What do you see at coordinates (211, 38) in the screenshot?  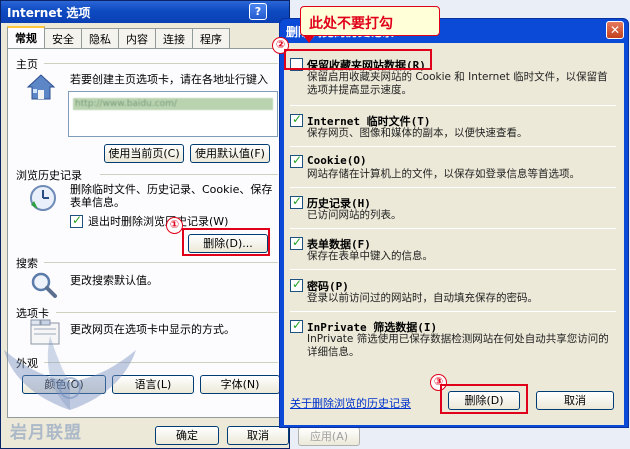 I see `tab-programs: 程序` at bounding box center [211, 38].